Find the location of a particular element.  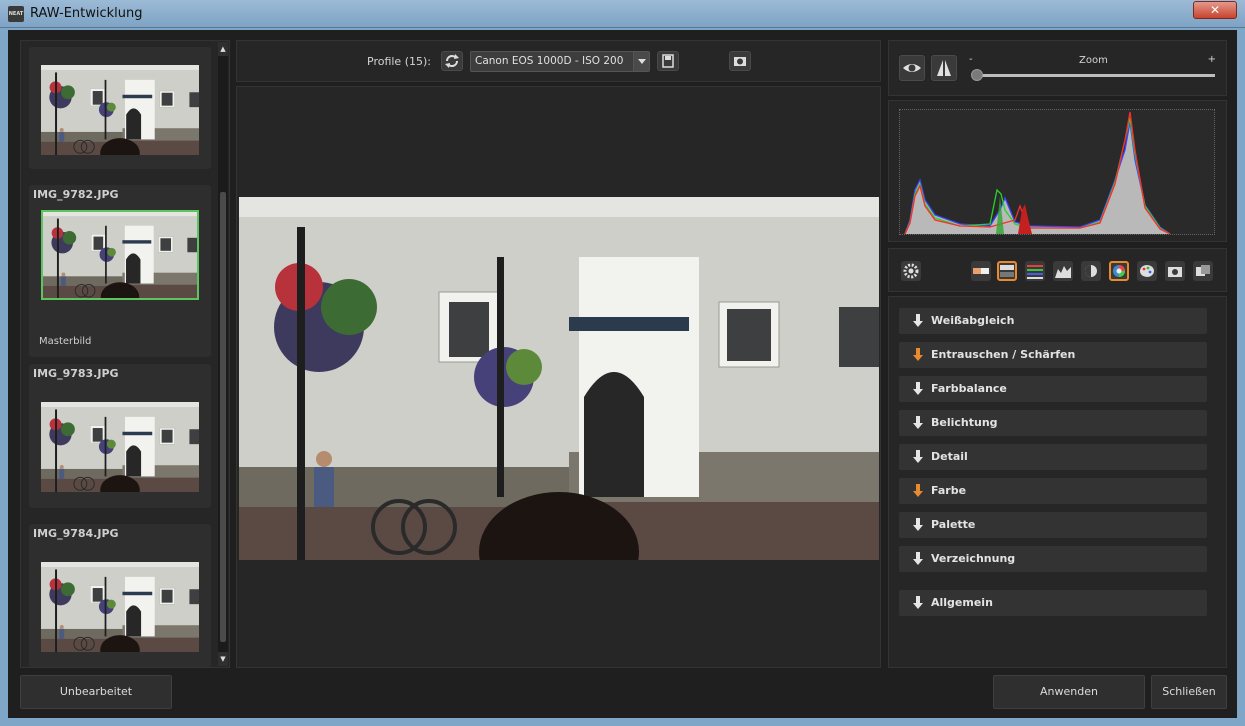

histogram is located at coordinates (1057, 172).